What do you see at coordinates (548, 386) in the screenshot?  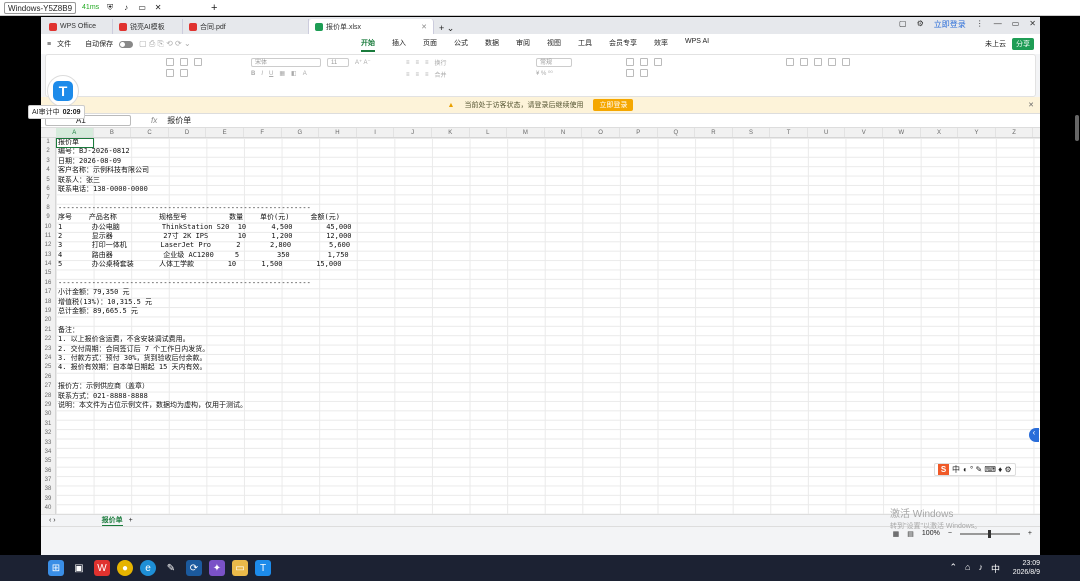 I see `cell-text-row: 报价方：示例供应商（盖章）` at bounding box center [548, 386].